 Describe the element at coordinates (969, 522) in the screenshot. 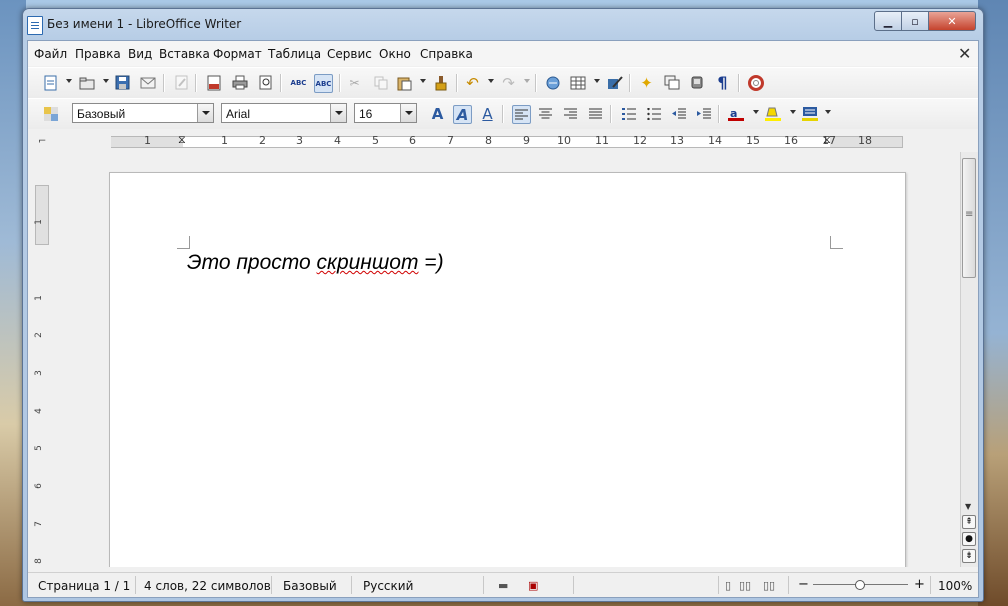

I see `previous-page-button: ⇞` at that location.